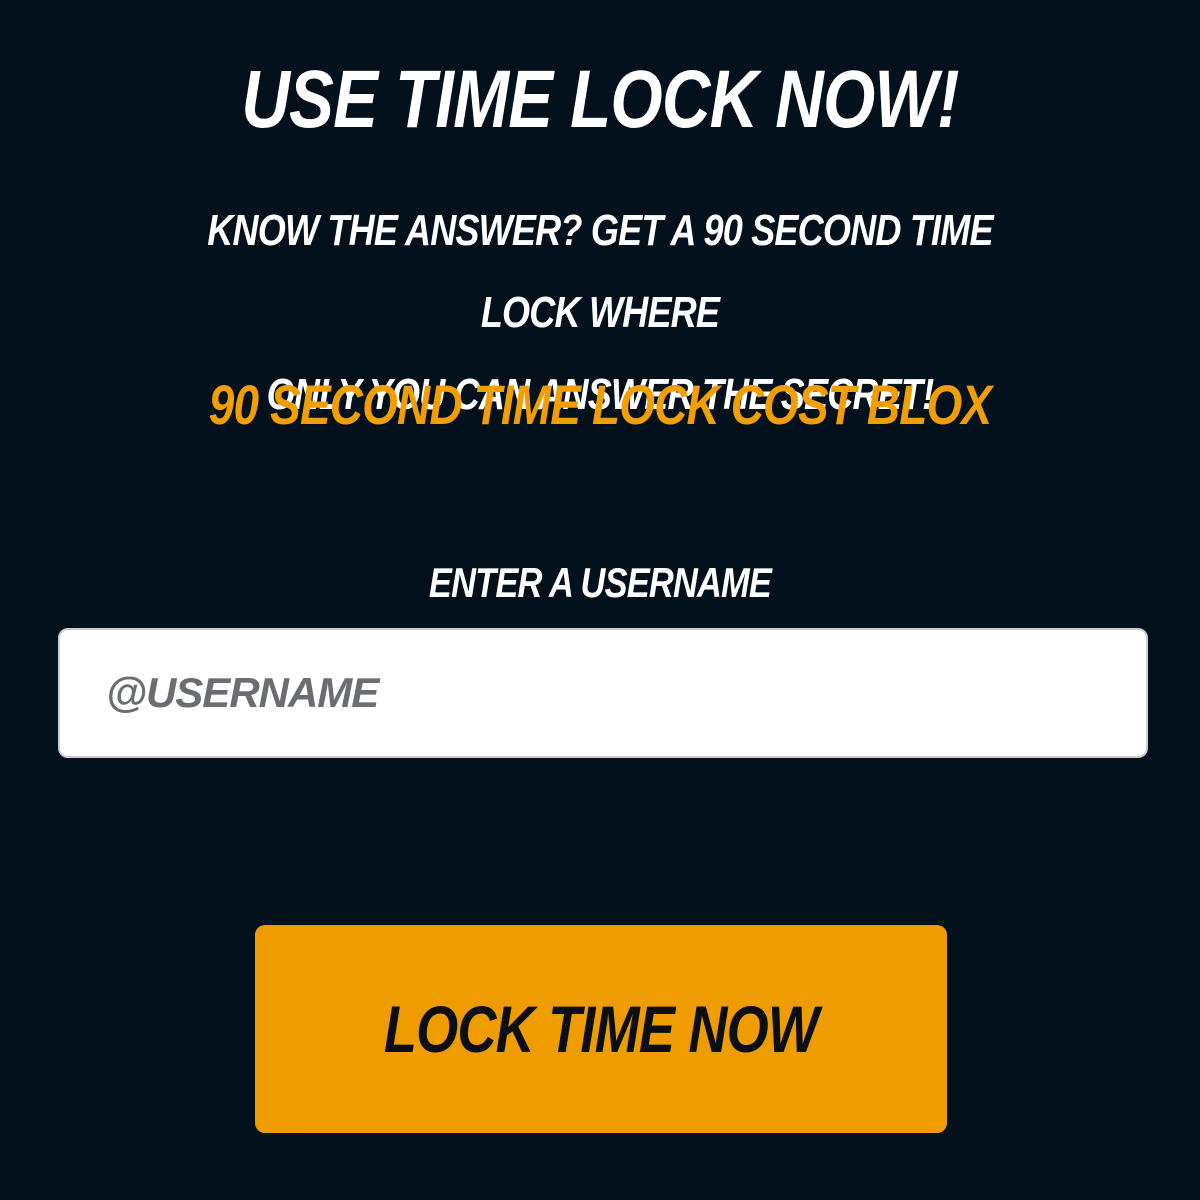  What do you see at coordinates (600, 99) in the screenshot?
I see `page-title: USE TIME LOCK NOW!` at bounding box center [600, 99].